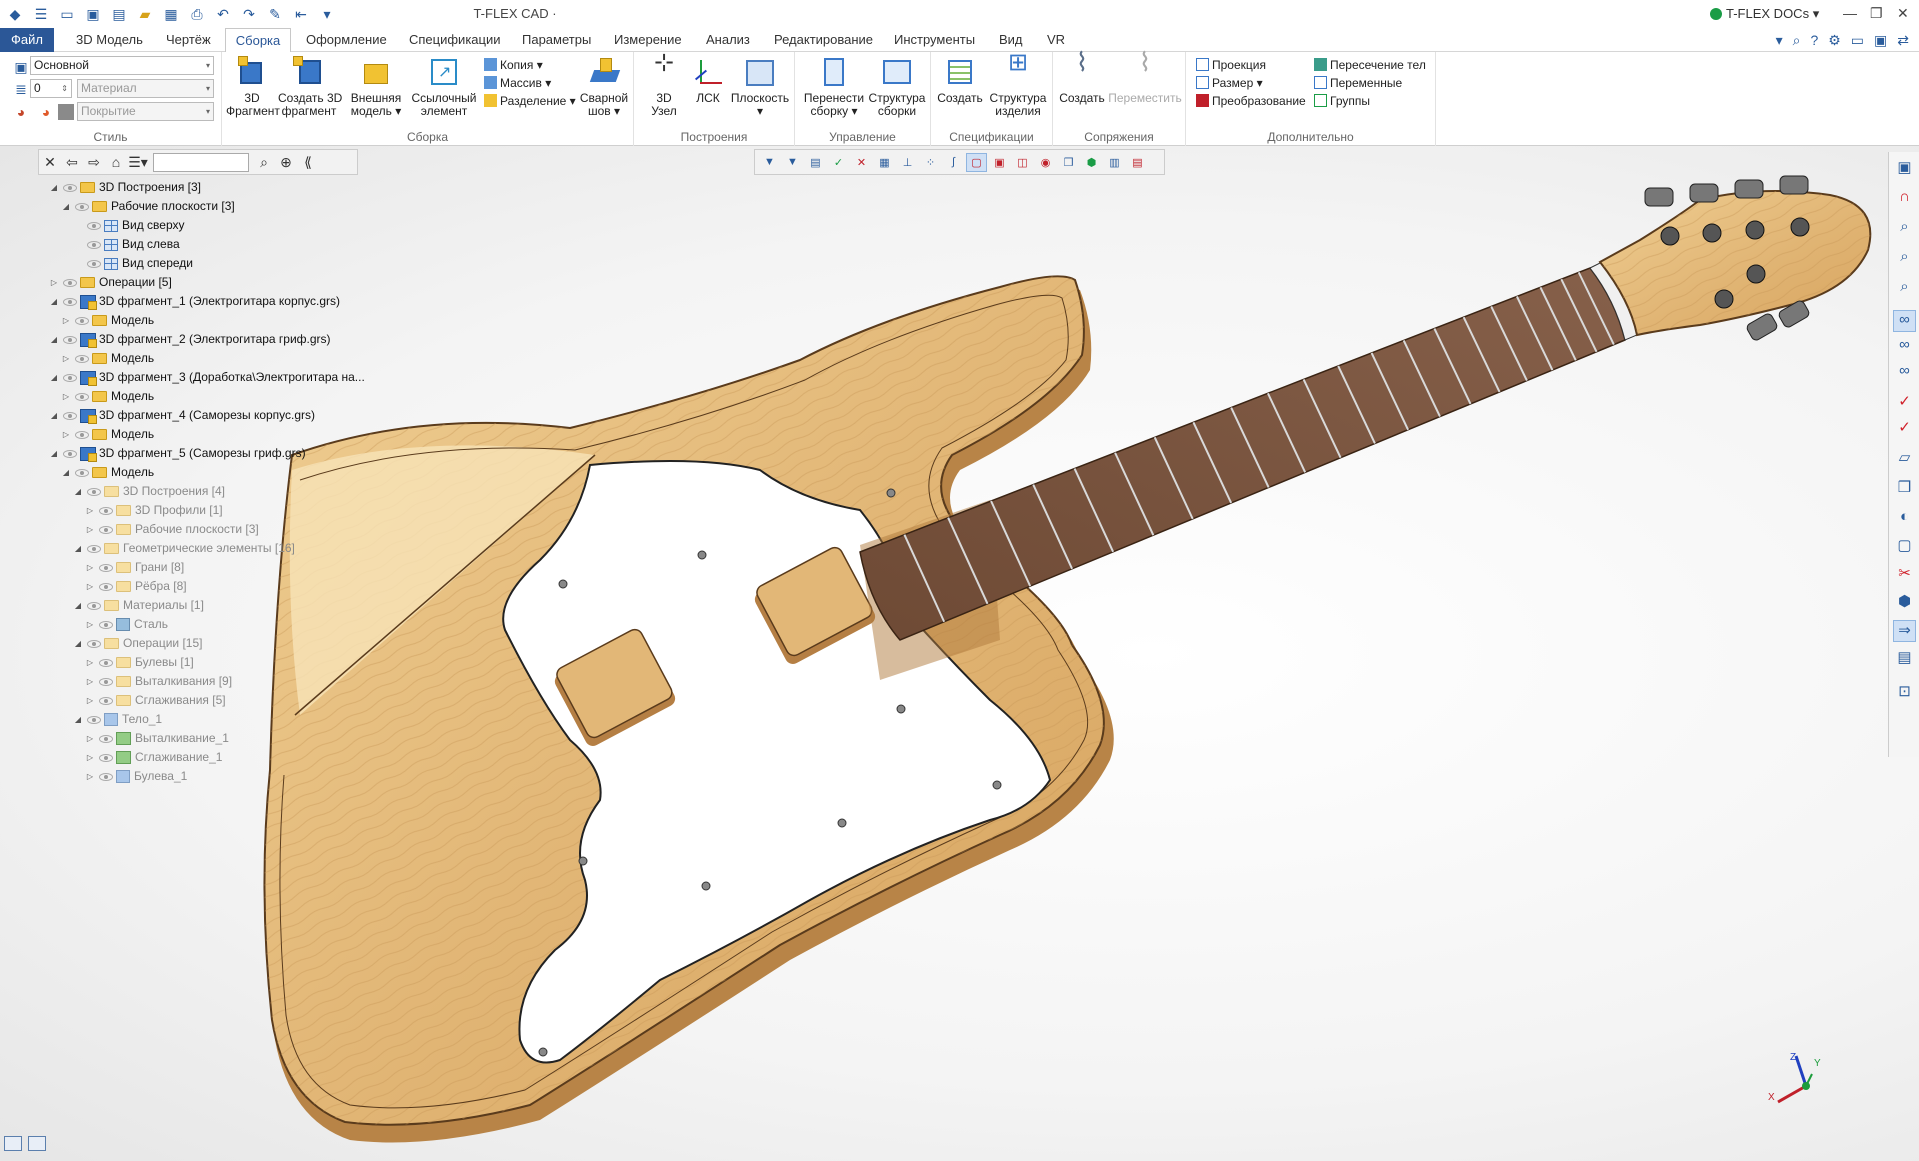 The width and height of the screenshot is (1919, 1161). I want to click on tree-item: ▷ Выталкивания [9], so click(158, 681).